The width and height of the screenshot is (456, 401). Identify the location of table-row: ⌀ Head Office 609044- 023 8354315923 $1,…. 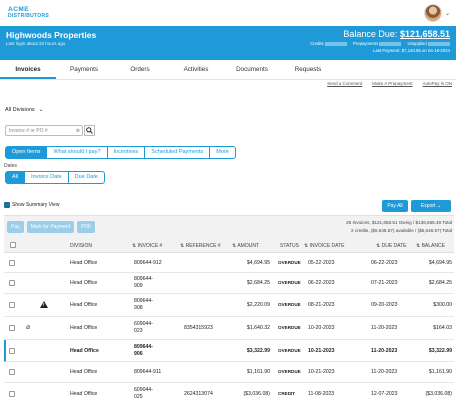
(229, 328).